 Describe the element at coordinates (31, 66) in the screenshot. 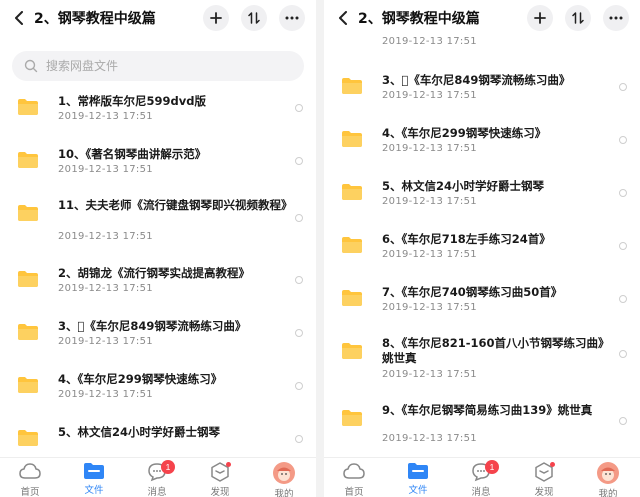

I see `search-icon` at that location.